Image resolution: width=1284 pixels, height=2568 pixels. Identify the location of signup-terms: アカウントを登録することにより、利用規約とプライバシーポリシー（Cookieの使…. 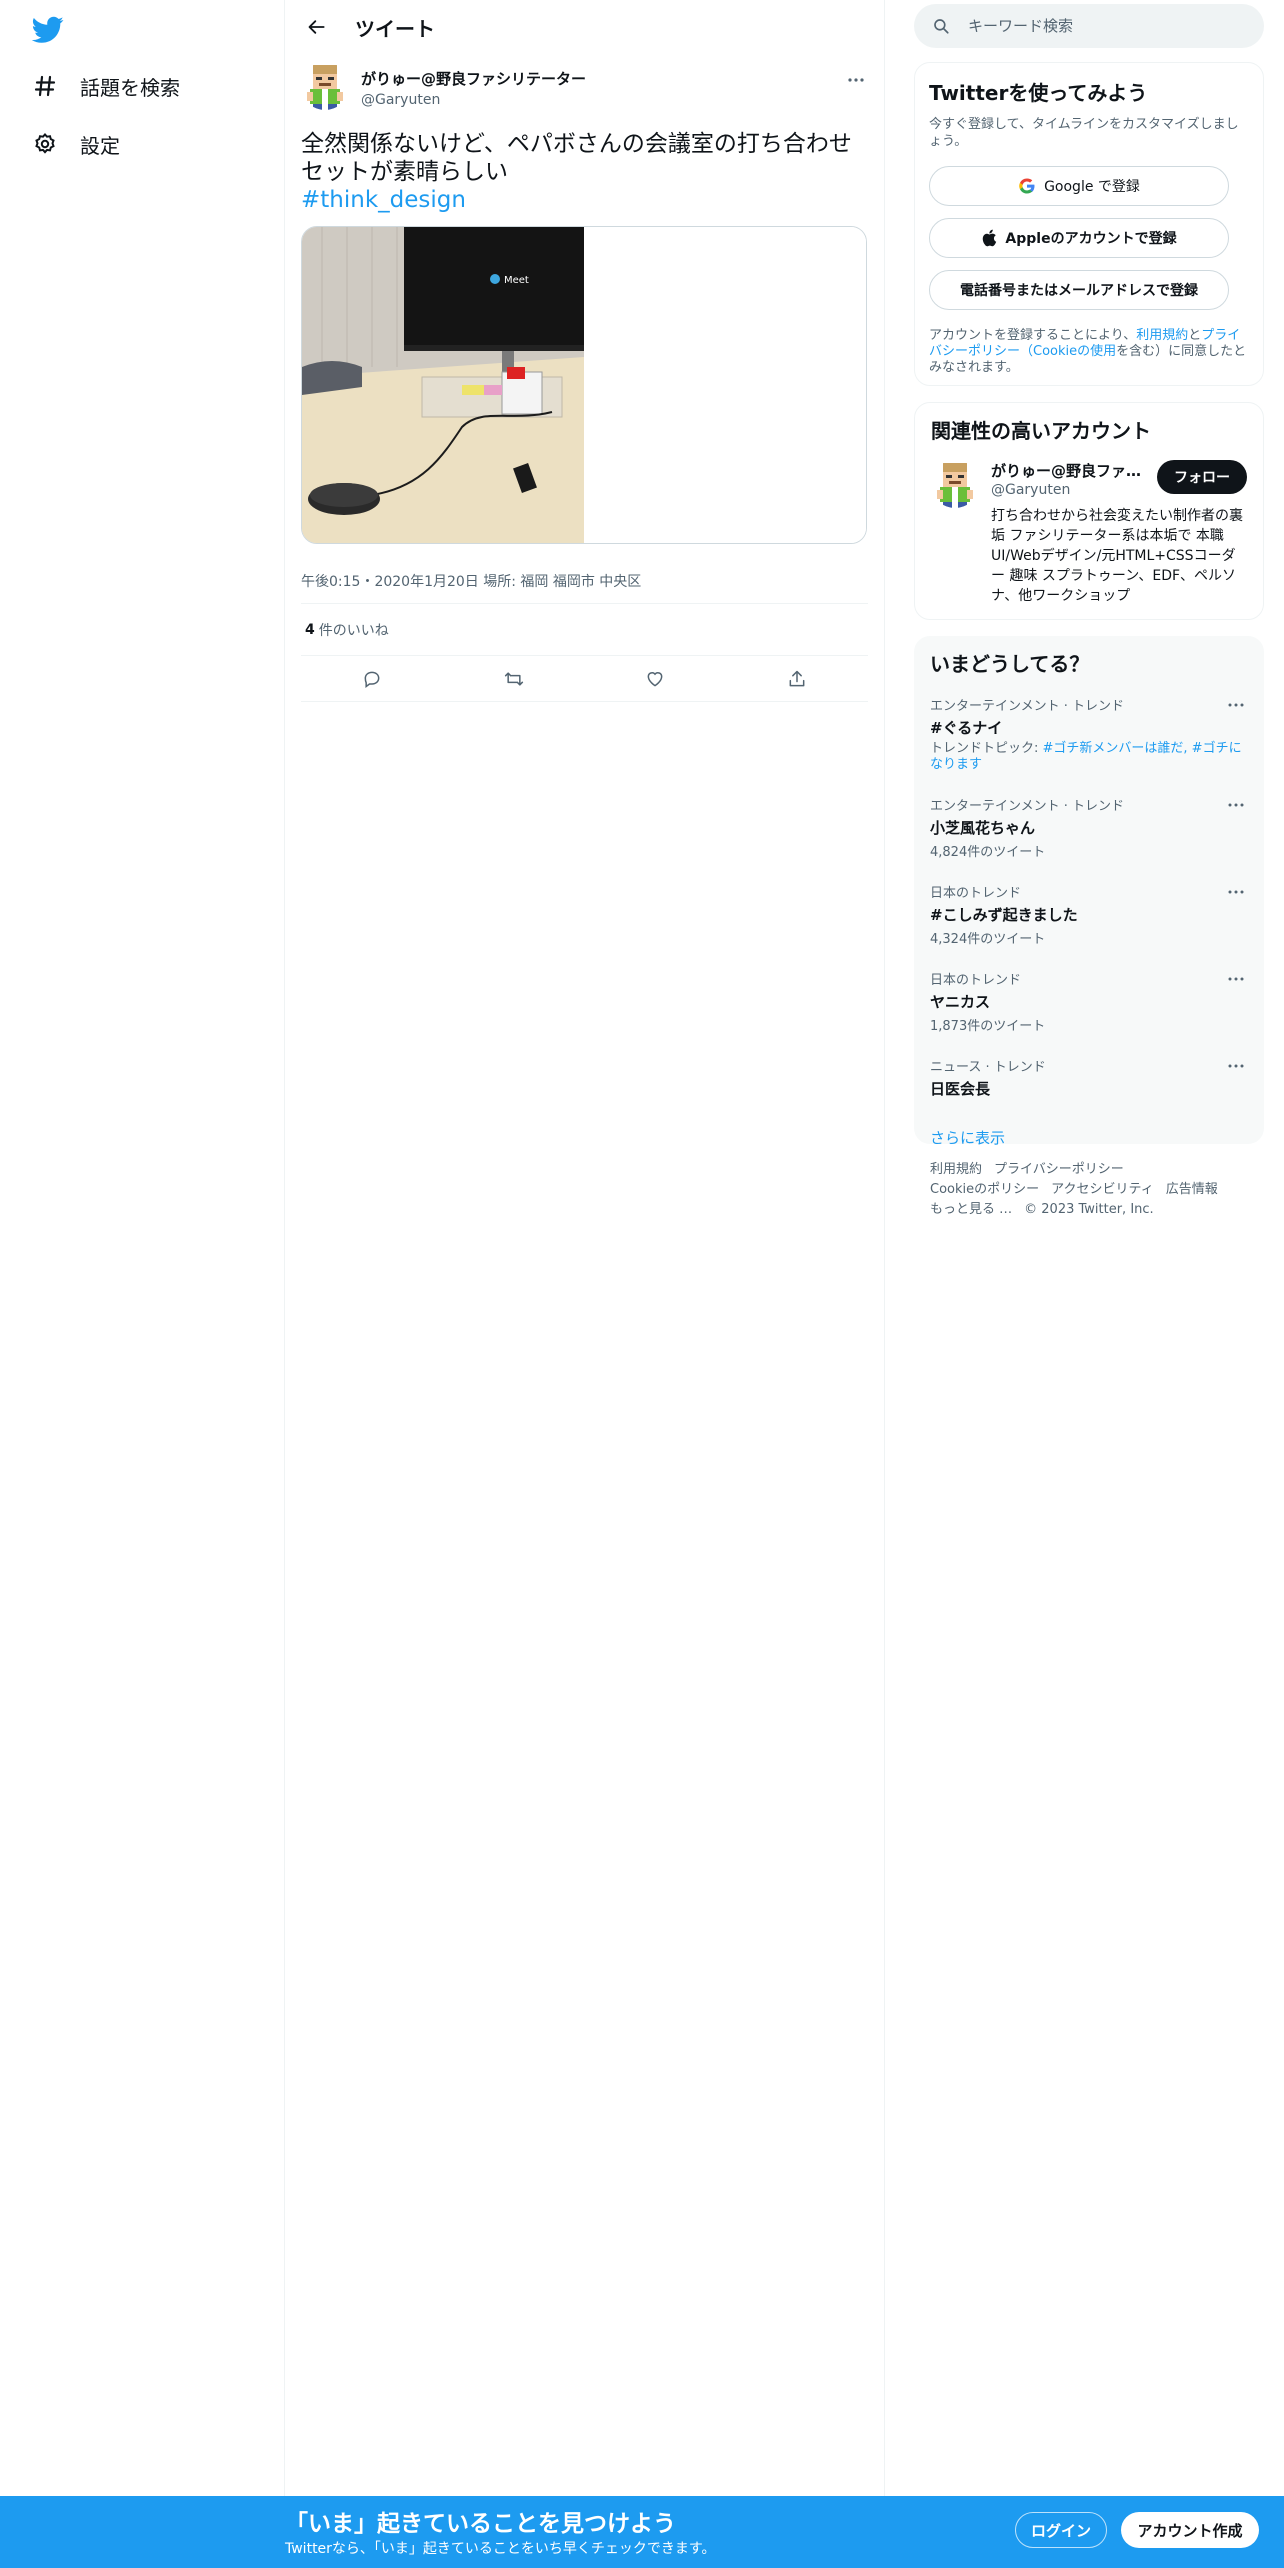
(1089, 352).